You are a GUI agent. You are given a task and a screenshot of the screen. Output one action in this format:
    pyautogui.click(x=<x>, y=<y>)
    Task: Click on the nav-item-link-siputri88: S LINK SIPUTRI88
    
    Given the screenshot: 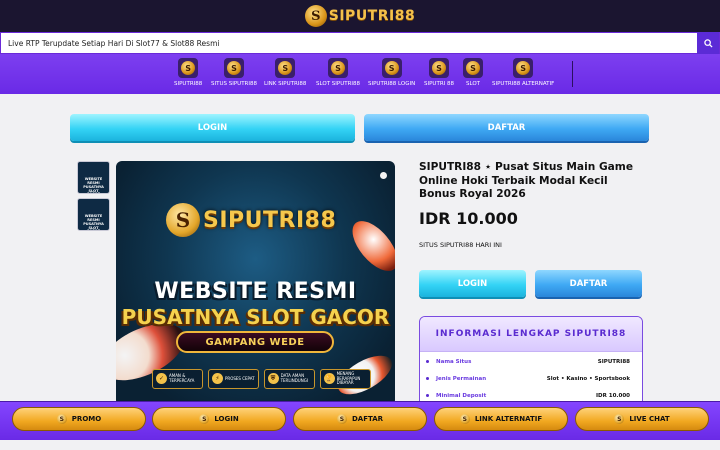 What is the action you would take?
    pyautogui.click(x=285, y=72)
    